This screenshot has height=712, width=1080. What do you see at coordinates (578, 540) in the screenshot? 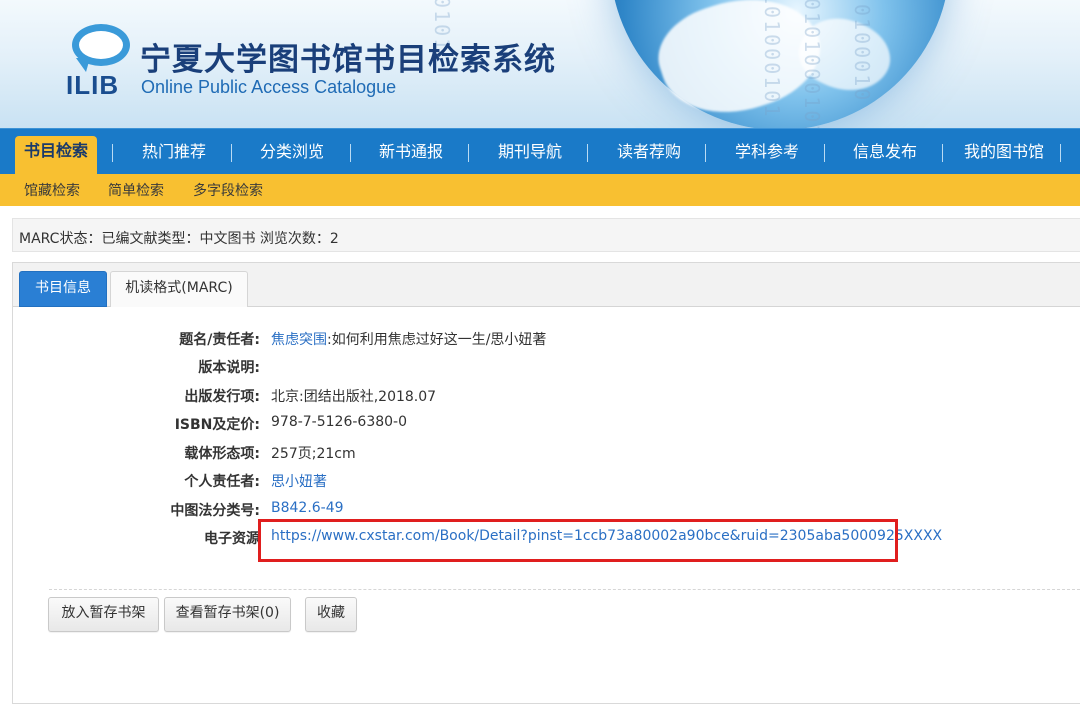
I see `highlight-box` at bounding box center [578, 540].